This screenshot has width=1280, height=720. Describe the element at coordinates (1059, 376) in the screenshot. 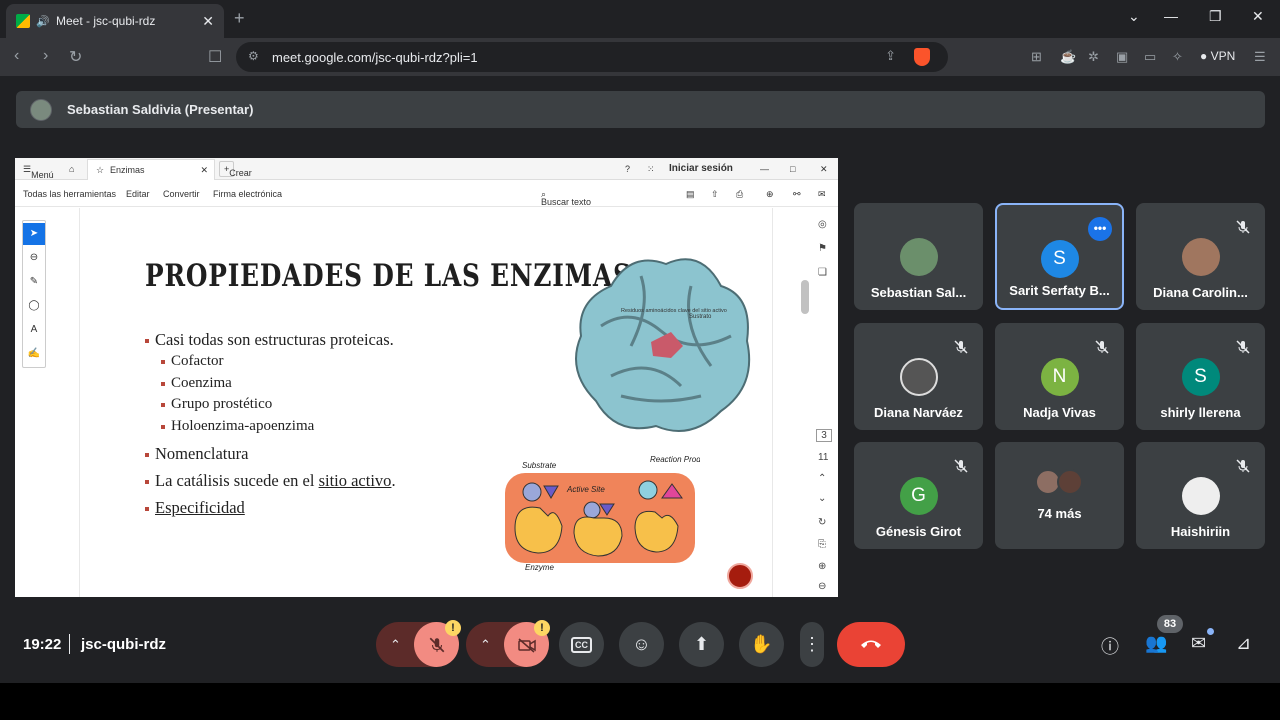

I see `participant-tile: N Nadja Vivas` at that location.